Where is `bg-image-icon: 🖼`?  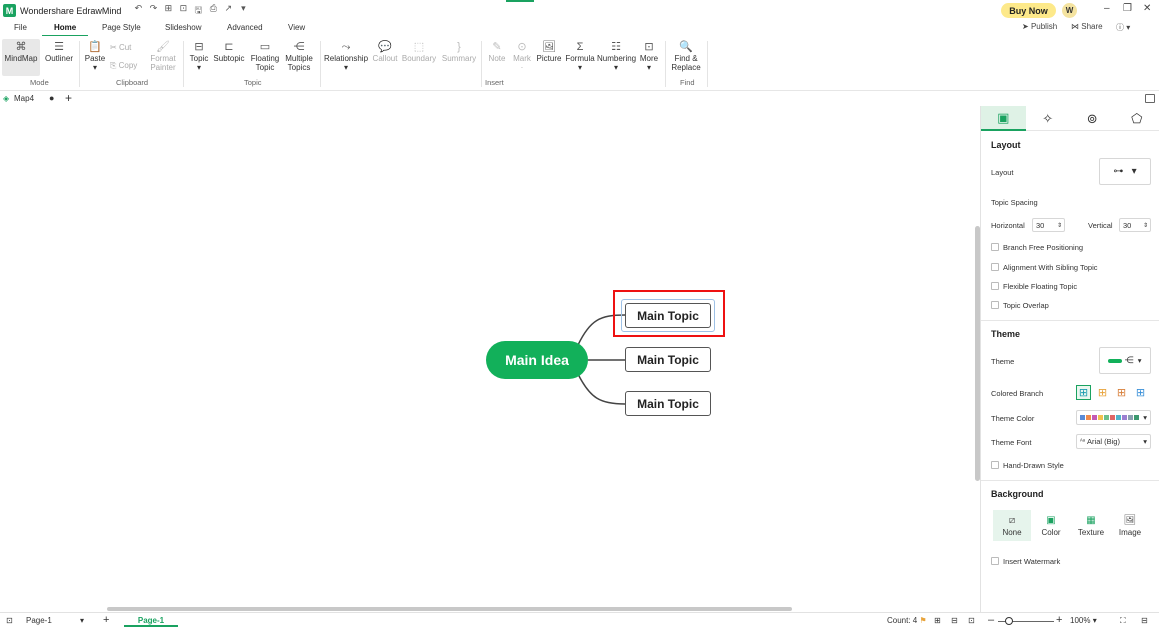
bg-image-icon: 🖼 is located at coordinates (1130, 520).